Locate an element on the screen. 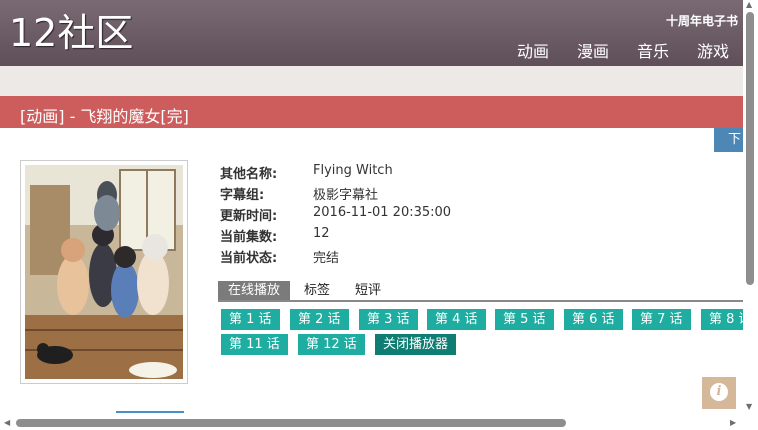 The width and height of the screenshot is (758, 430). info-label: 当前状态: is located at coordinates (249, 258).